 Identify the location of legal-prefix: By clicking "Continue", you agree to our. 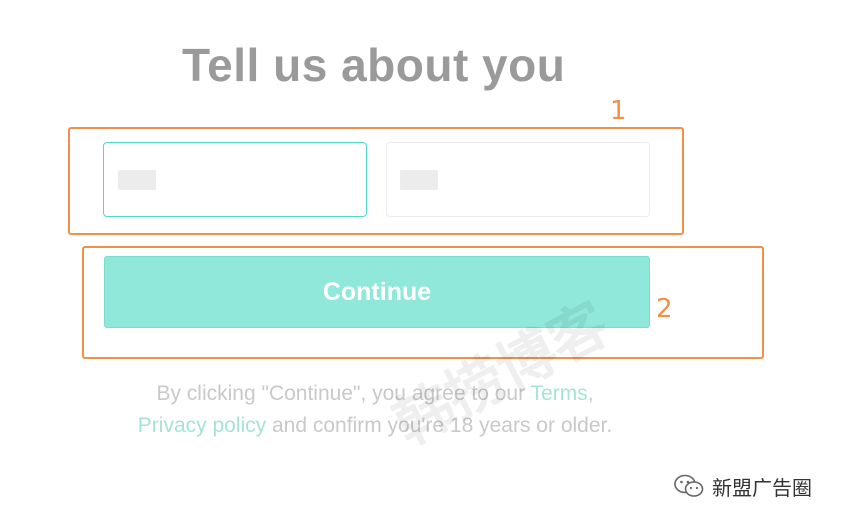
(343, 393).